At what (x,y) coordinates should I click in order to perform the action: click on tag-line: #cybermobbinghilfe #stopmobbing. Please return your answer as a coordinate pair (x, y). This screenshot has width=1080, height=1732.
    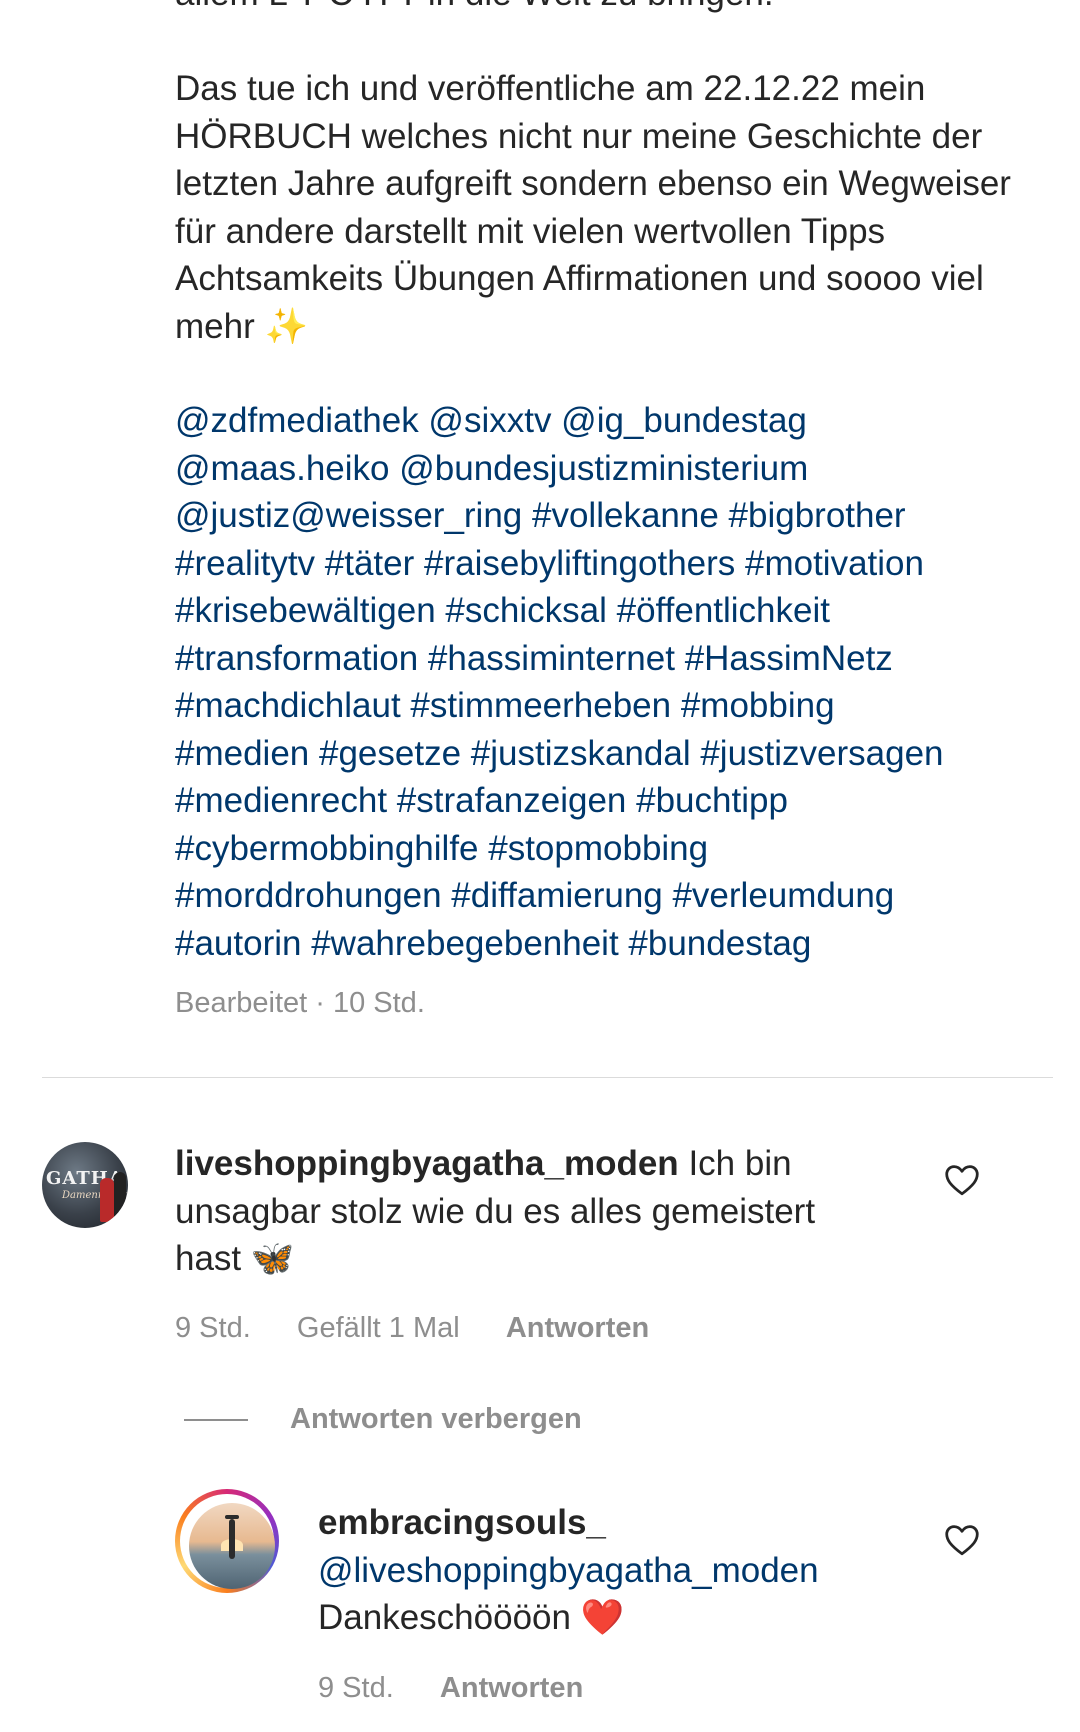
    Looking at the image, I should click on (600, 849).